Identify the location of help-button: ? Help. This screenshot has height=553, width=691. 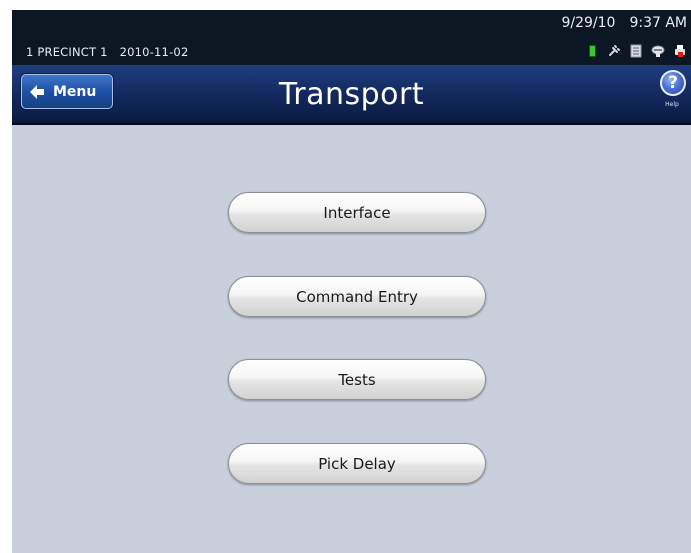
(672, 94).